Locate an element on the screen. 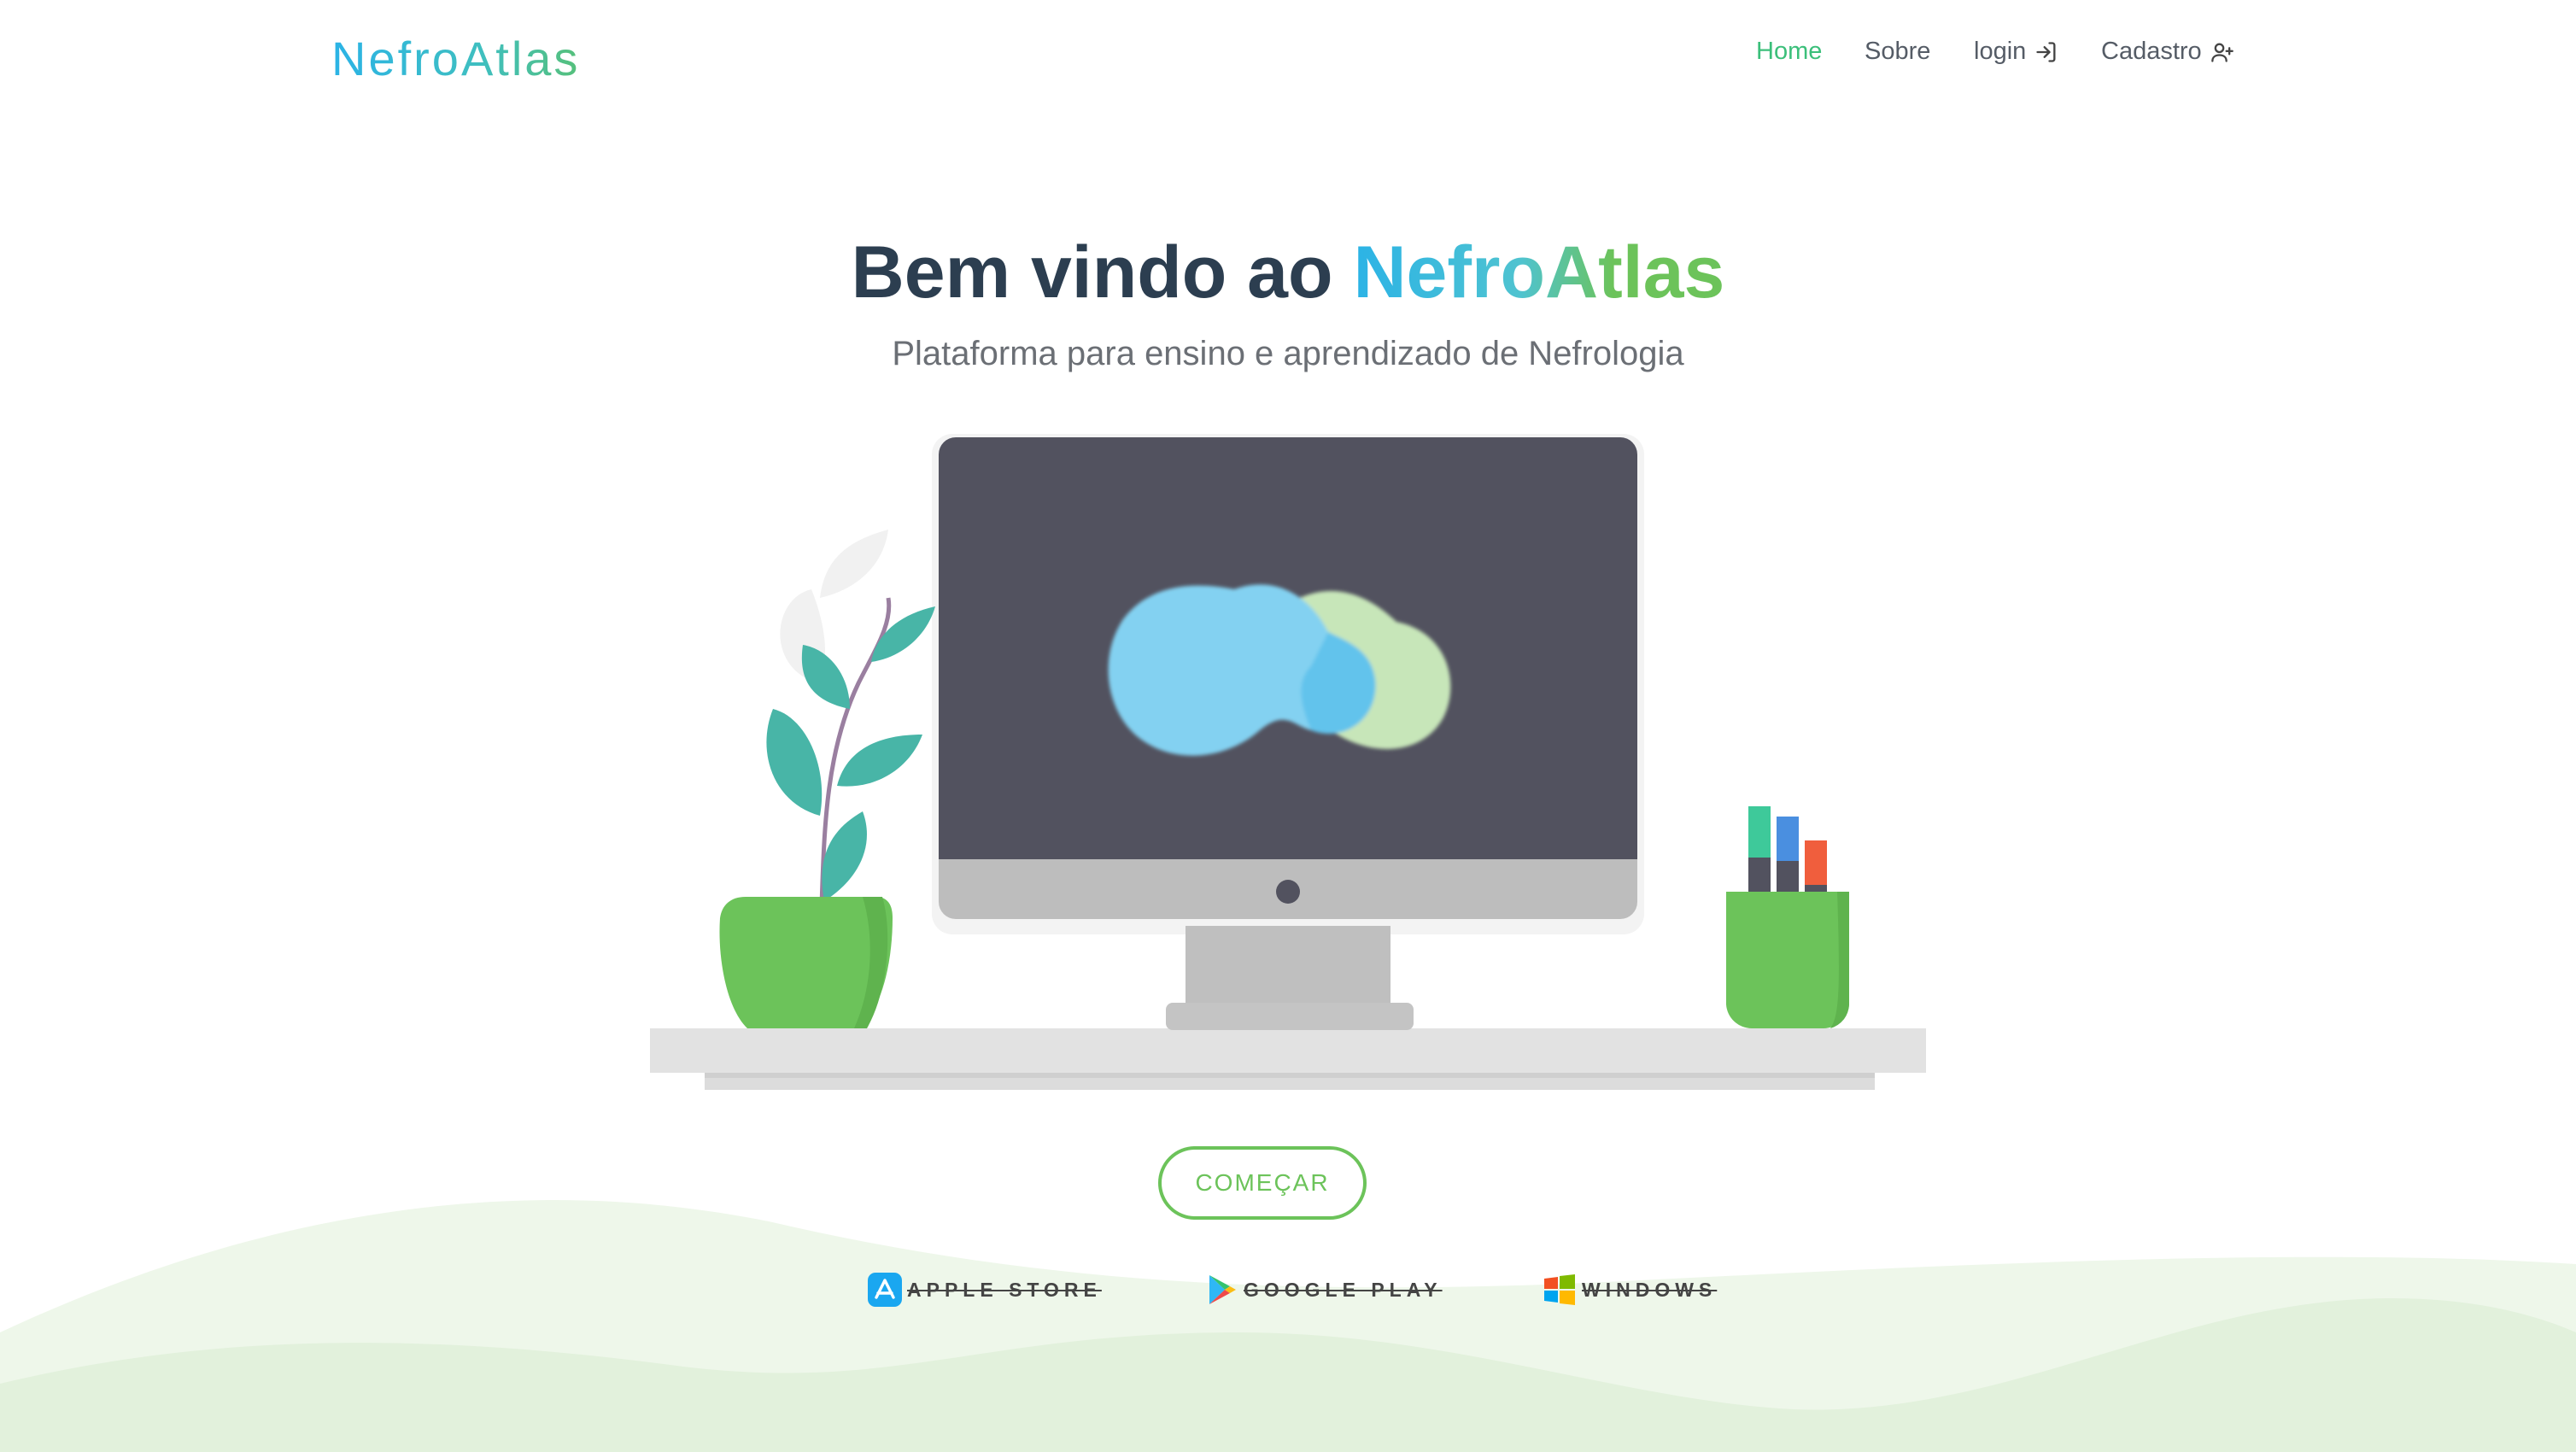  store-links: APPLE STORE GOOGLE PLAY WINDOWS is located at coordinates (1288, 1298).